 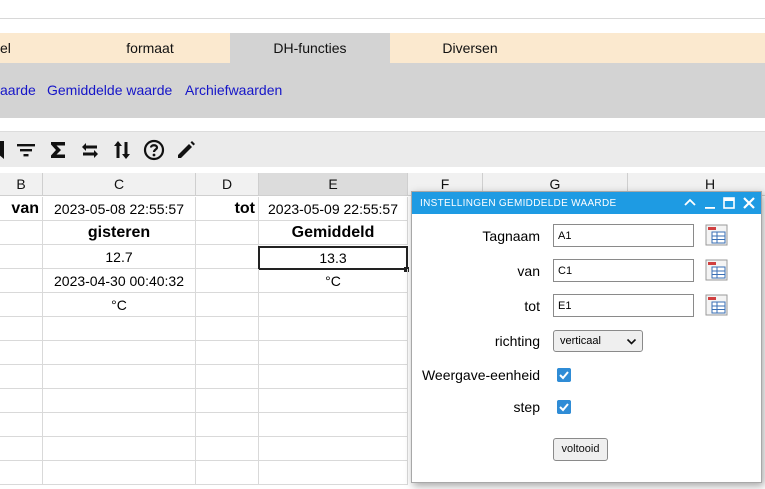 What do you see at coordinates (333, 281) in the screenshot?
I see `cell-e4: °C` at bounding box center [333, 281].